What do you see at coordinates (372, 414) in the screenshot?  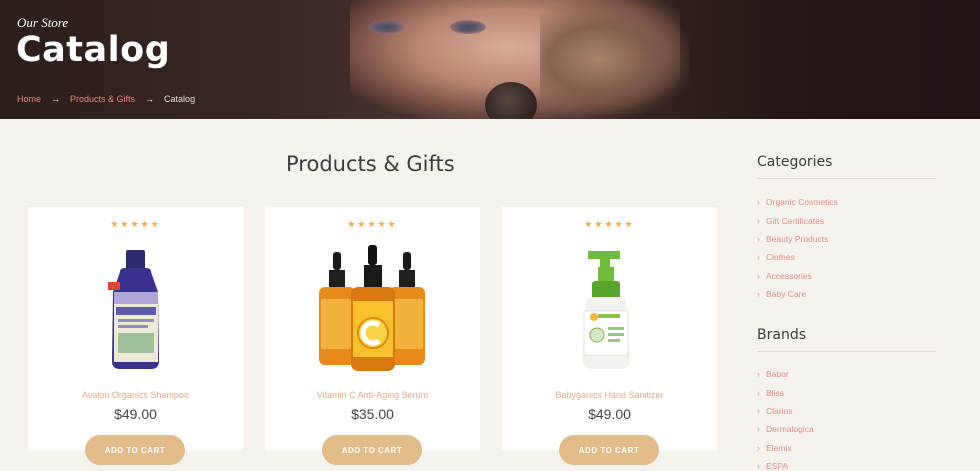 I see `product-price: $35.00` at bounding box center [372, 414].